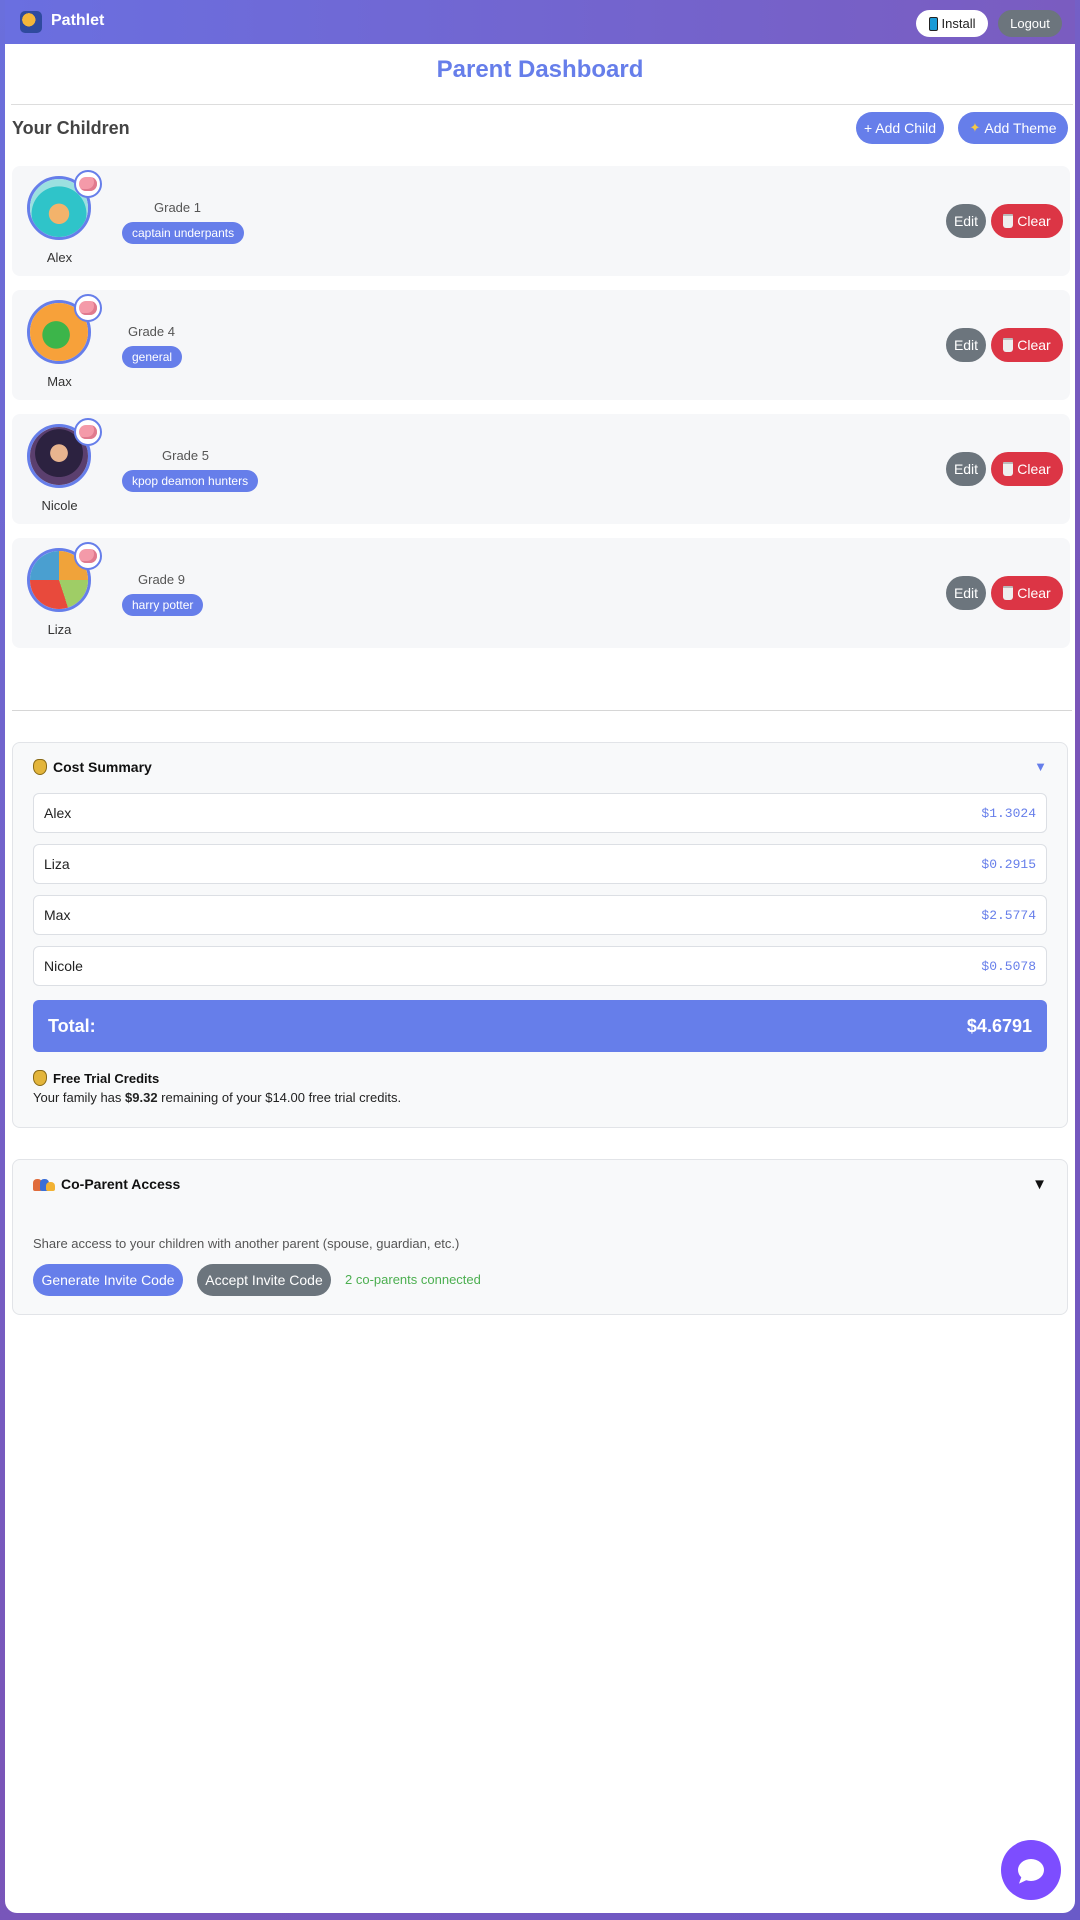 Image resolution: width=1080 pixels, height=1920 pixels. What do you see at coordinates (1030, 23) in the screenshot?
I see `logout-button: Logout` at bounding box center [1030, 23].